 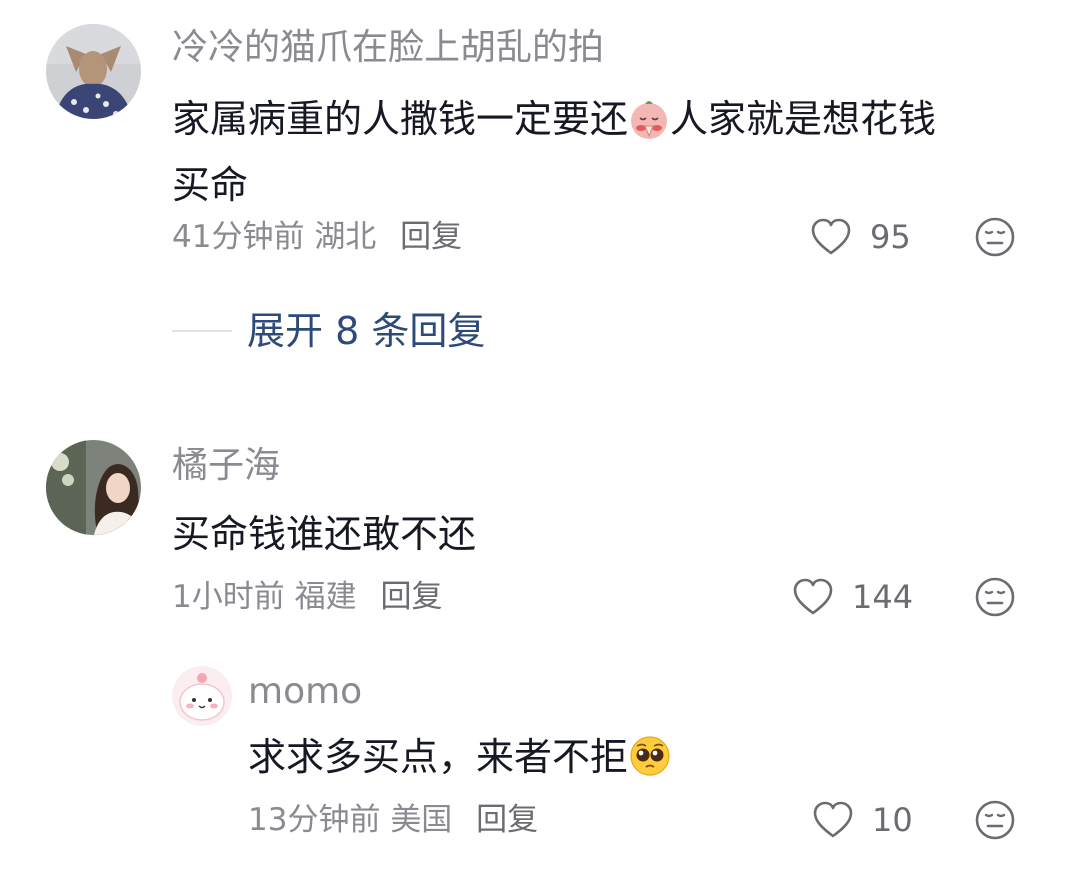 I want to click on cat-avatar-image, so click(x=93, y=71).